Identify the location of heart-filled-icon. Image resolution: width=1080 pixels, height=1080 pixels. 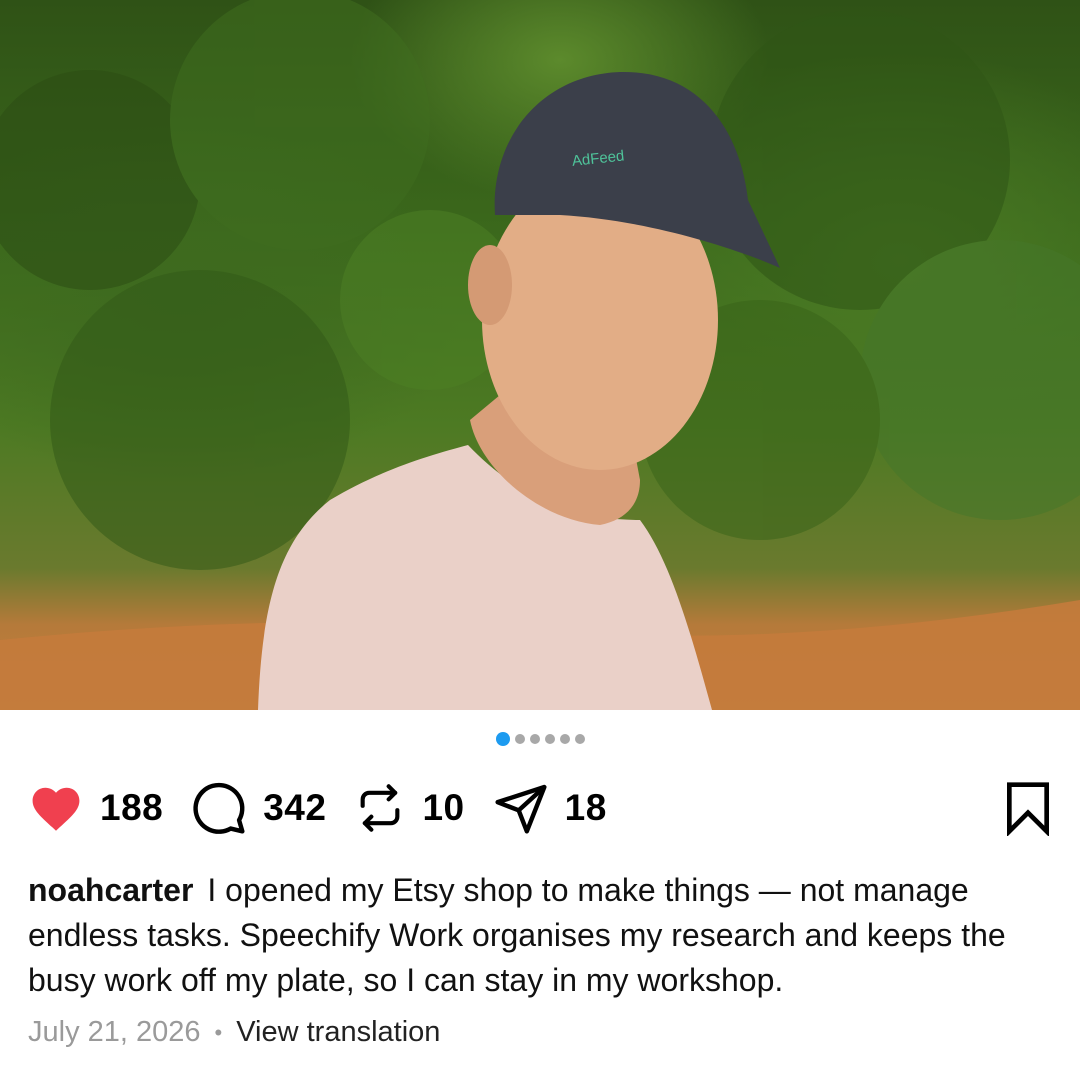
(56, 809).